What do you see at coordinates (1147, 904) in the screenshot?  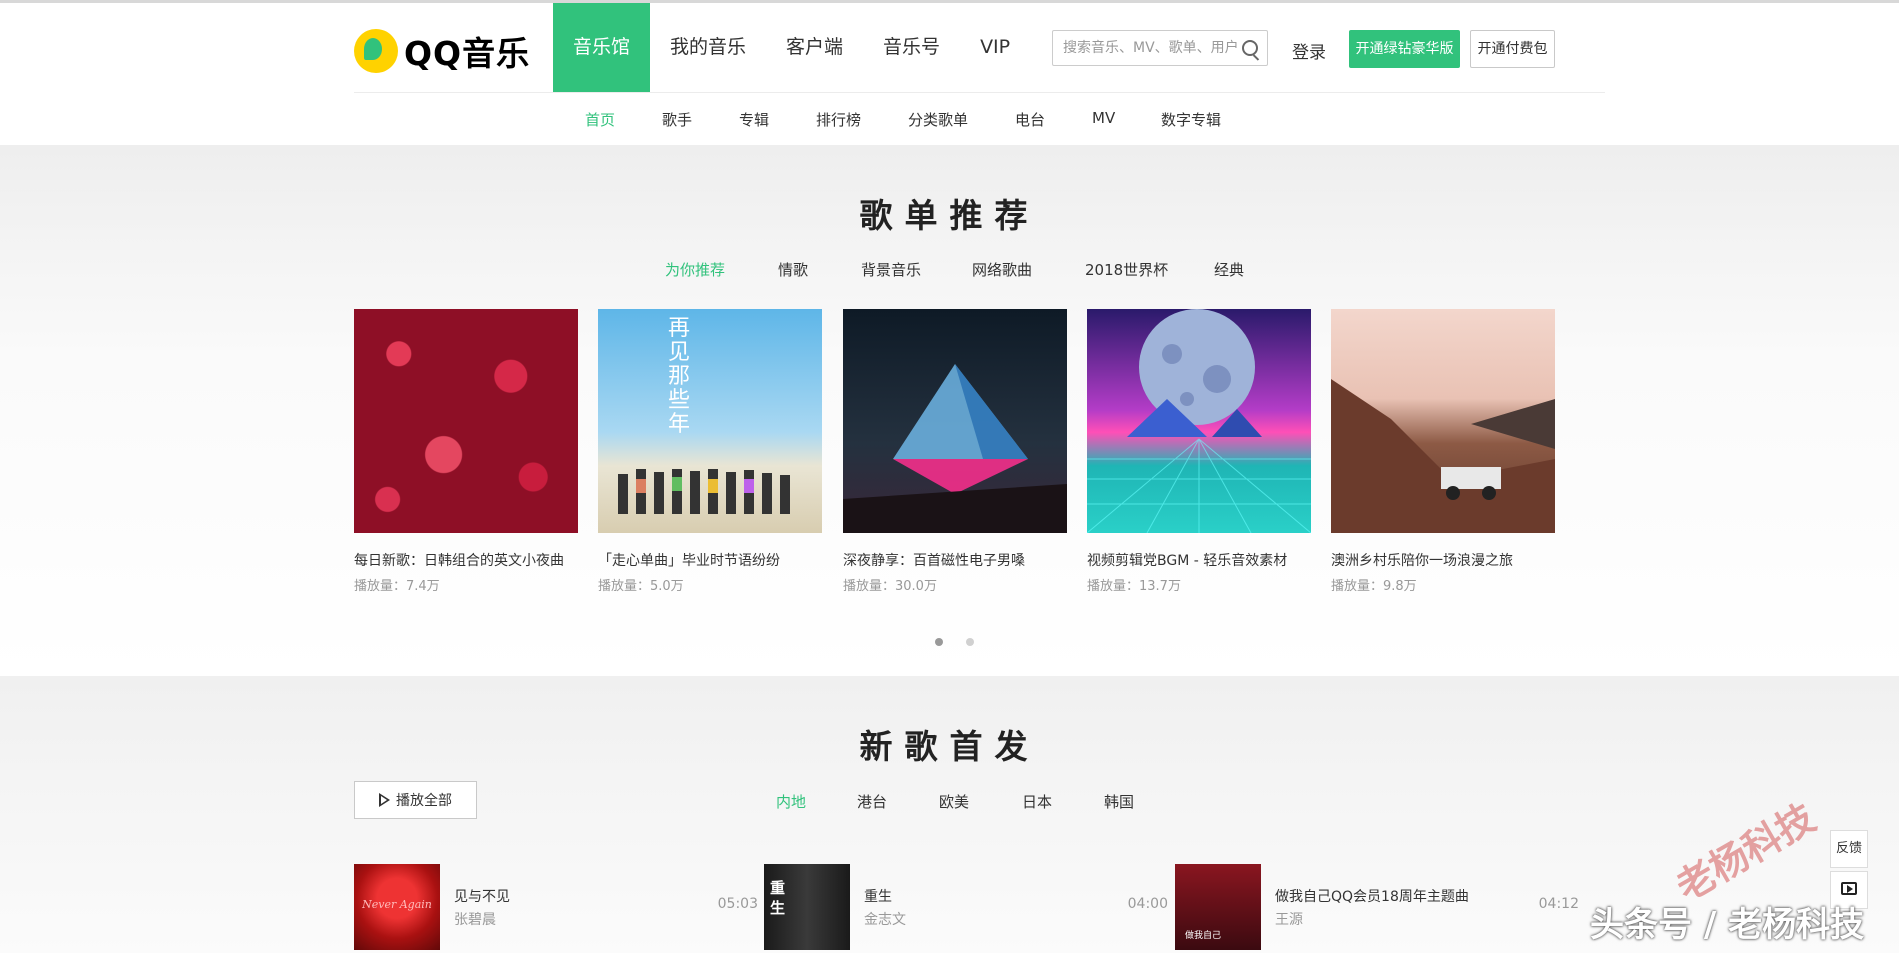 I see `song-duration: 04:00` at bounding box center [1147, 904].